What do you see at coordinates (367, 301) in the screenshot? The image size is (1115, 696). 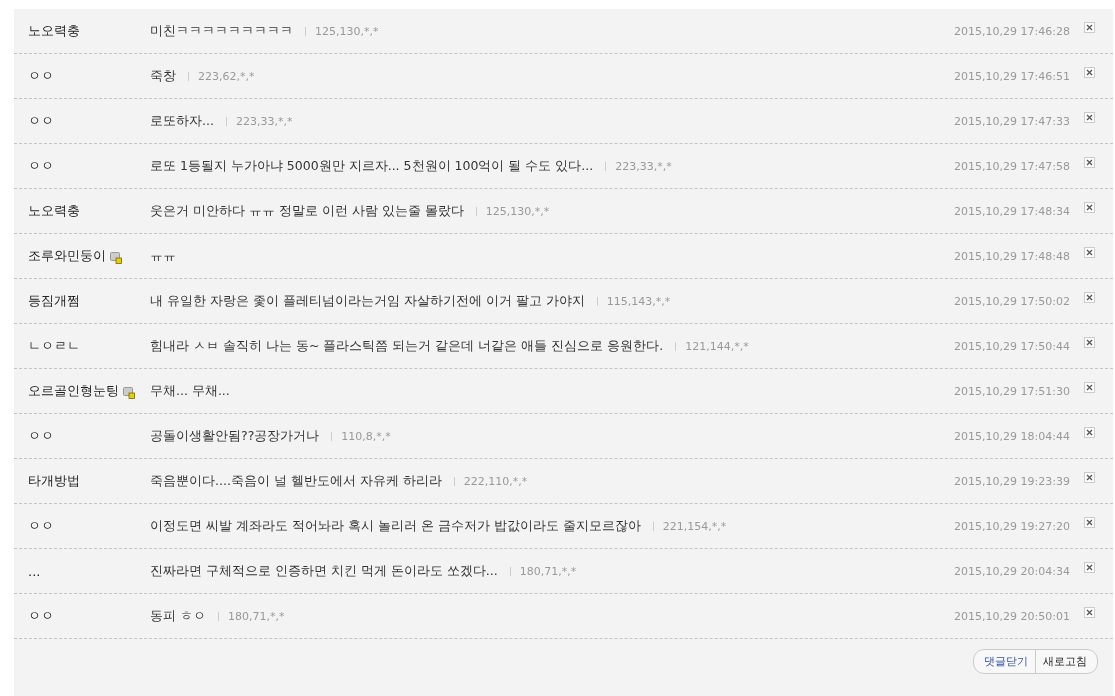 I see `comment-text: 내 유일한 자랑은 좇이 플레티넘이라는거임 자살하기전에 이거 팔고 가야지` at bounding box center [367, 301].